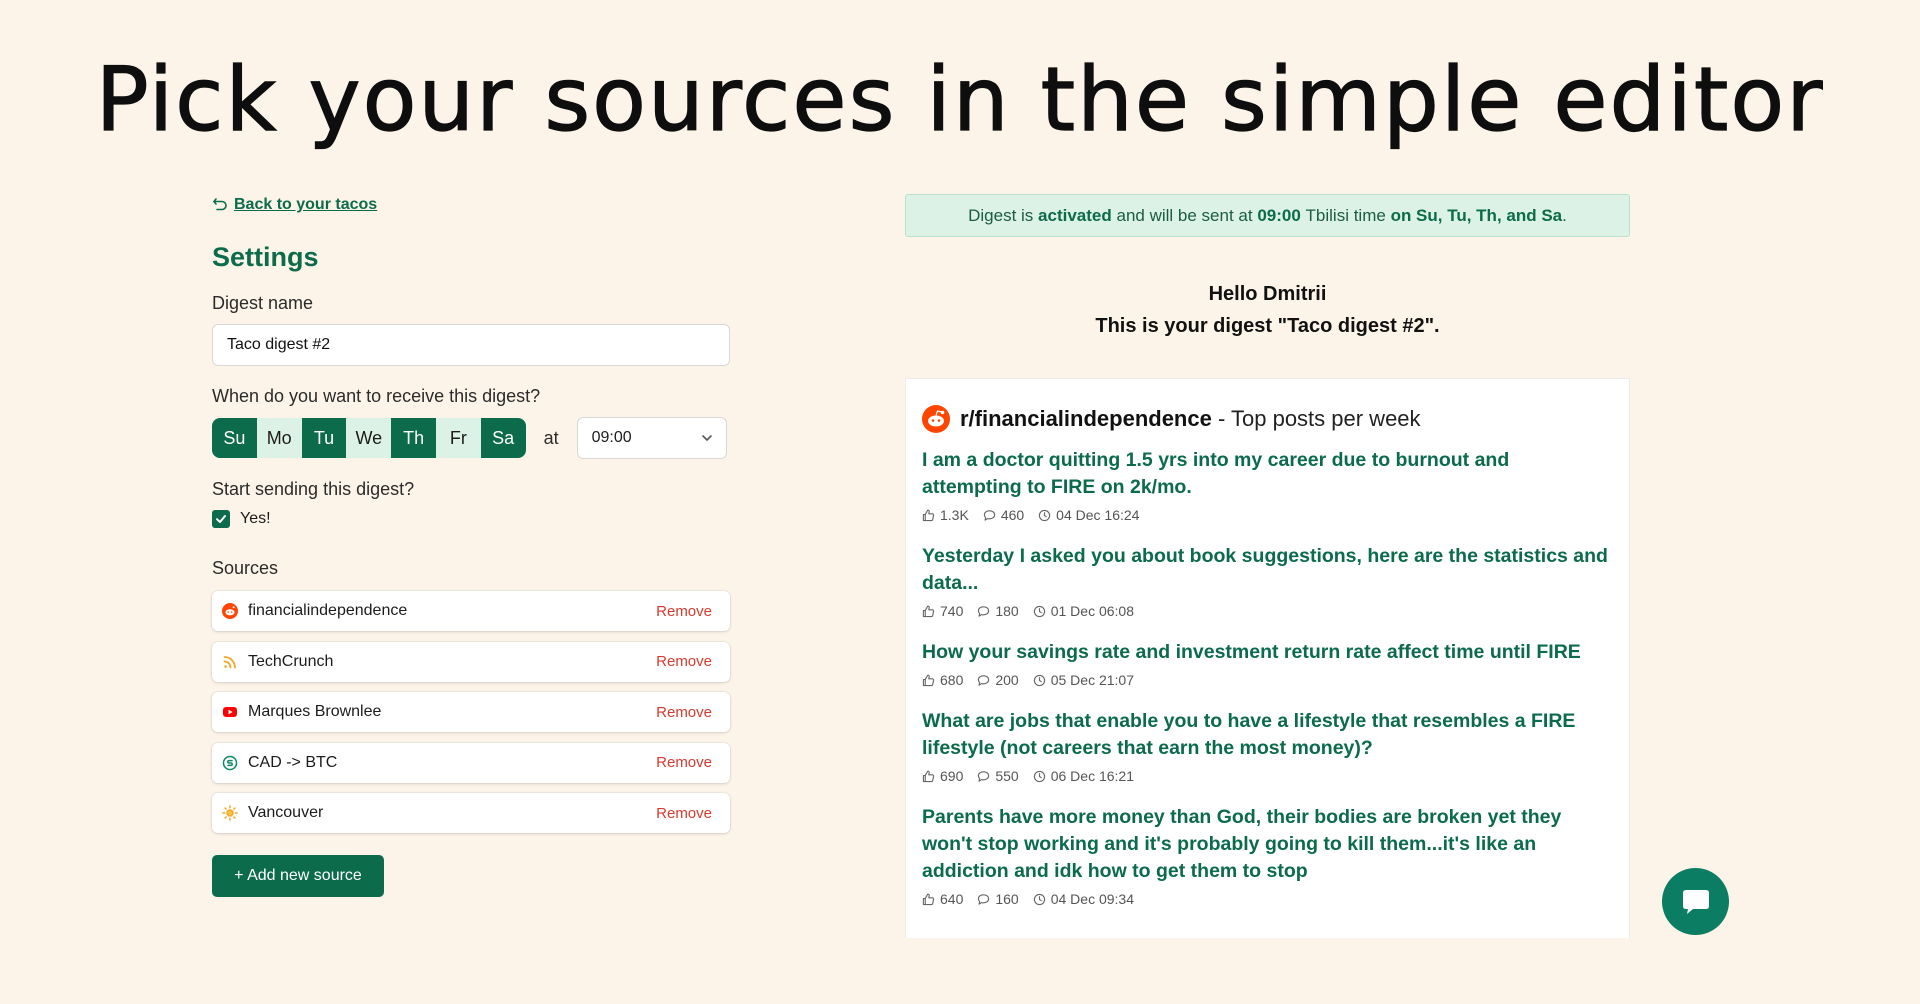  What do you see at coordinates (298, 876) in the screenshot?
I see `add-source-button: + Add new source` at bounding box center [298, 876].